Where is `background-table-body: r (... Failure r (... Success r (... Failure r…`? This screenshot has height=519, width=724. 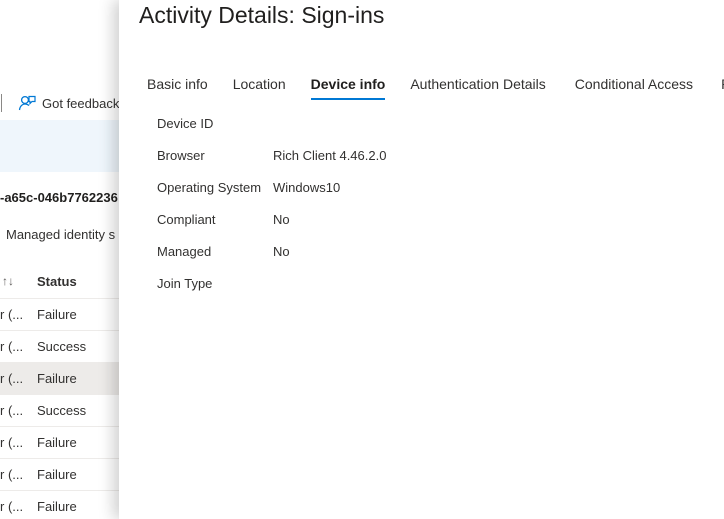 background-table-body: r (... Failure r (... Success r (... Failure r… is located at coordinates (62, 409).